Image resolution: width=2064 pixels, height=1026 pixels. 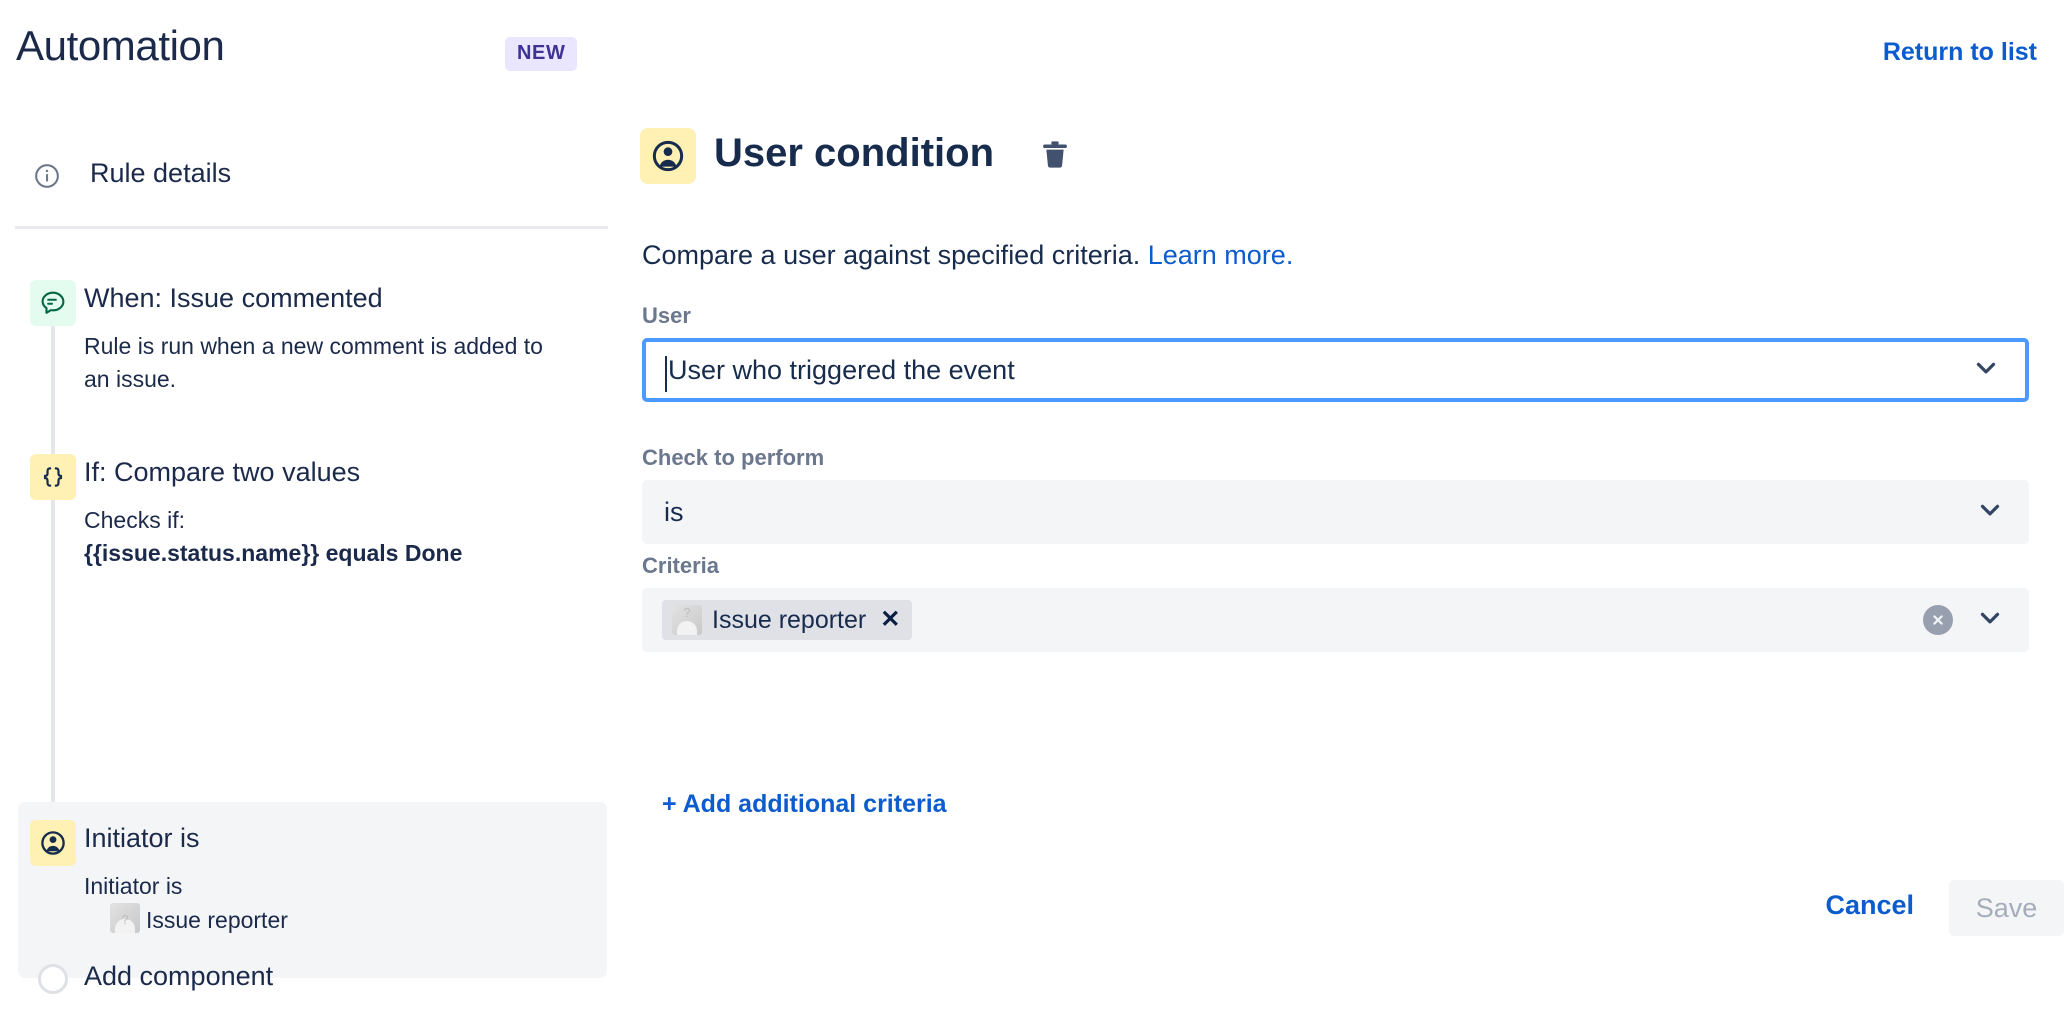 What do you see at coordinates (666, 374) in the screenshot?
I see `text-caret` at bounding box center [666, 374].